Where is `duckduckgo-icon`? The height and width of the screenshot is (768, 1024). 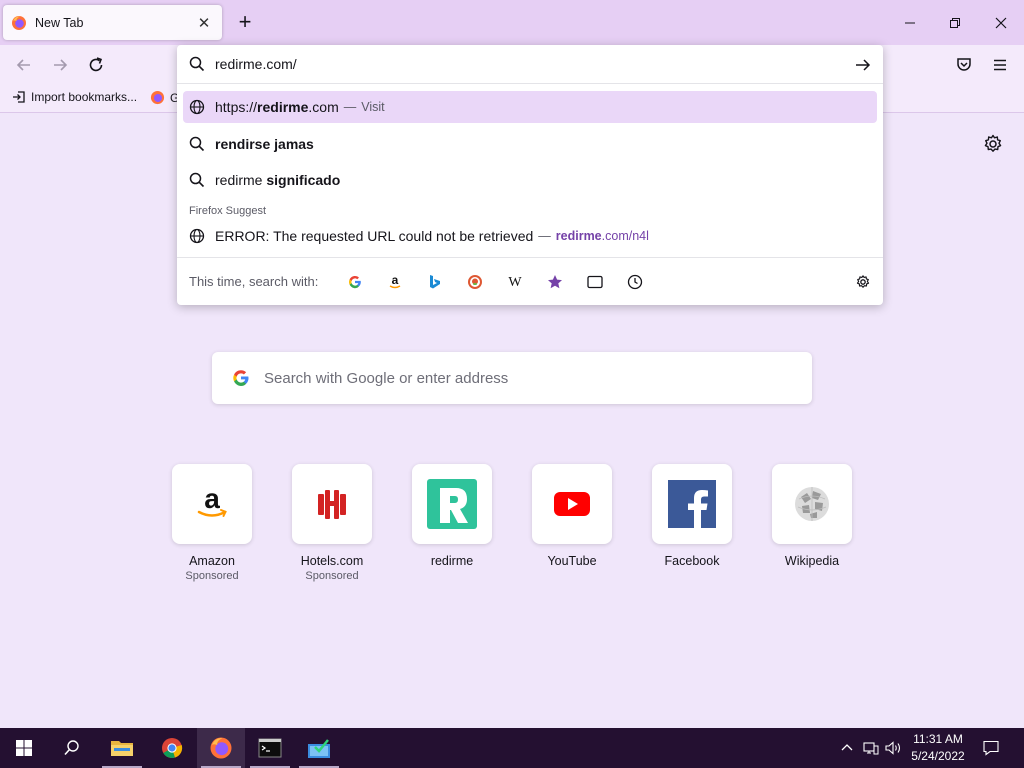 duckduckgo-icon is located at coordinates (475, 282).